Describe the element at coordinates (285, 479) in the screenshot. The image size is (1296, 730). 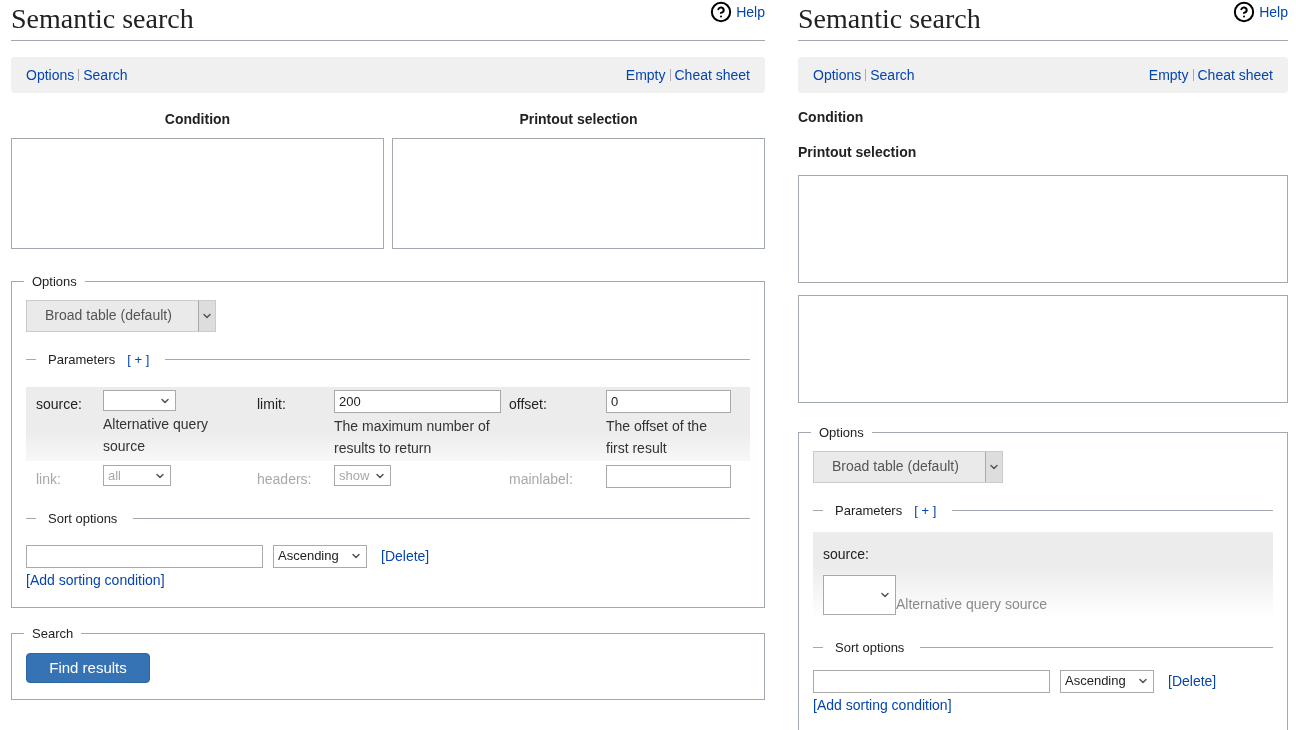
I see `param-label: headers:` at that location.